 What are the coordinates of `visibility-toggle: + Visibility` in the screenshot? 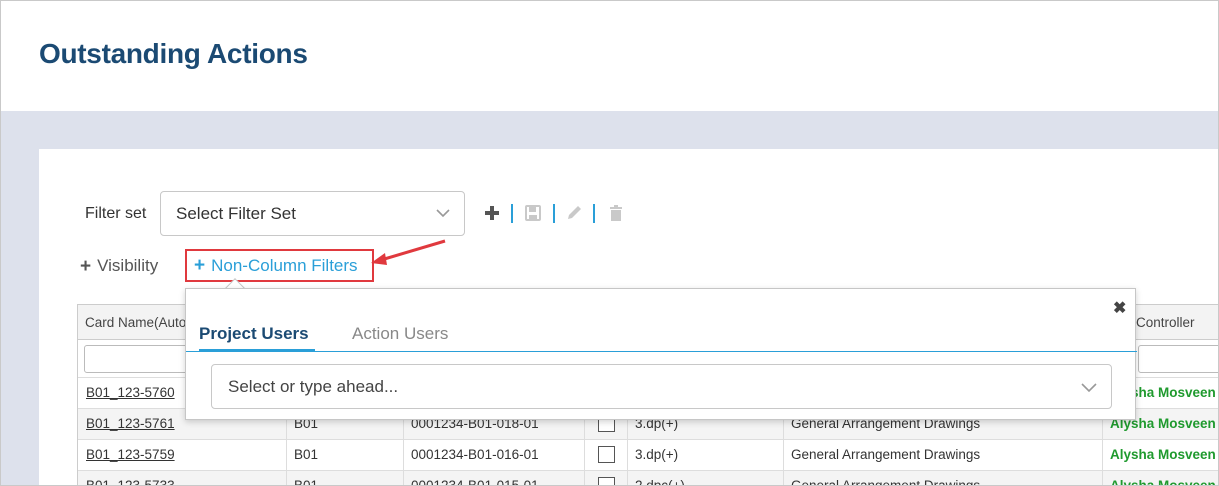 It's located at (119, 266).